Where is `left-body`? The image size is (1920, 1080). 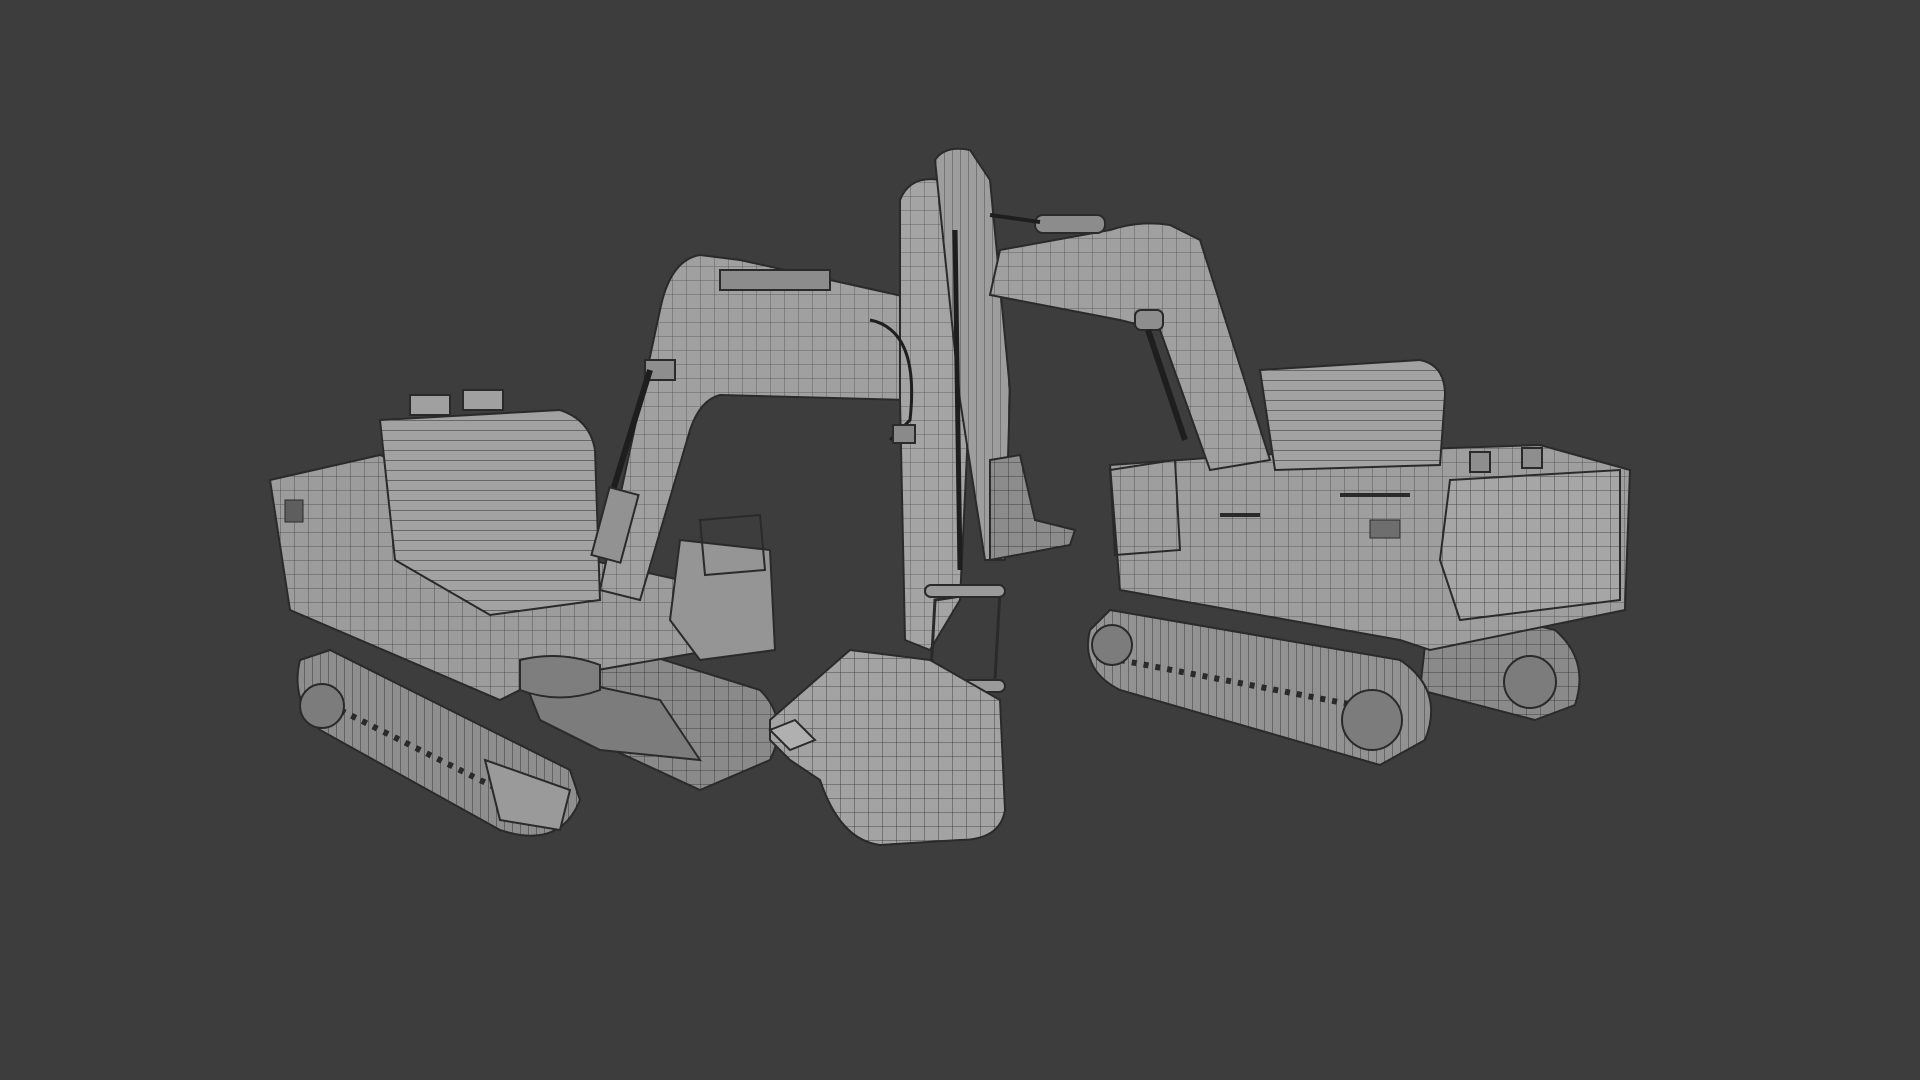
left-body is located at coordinates (522, 545).